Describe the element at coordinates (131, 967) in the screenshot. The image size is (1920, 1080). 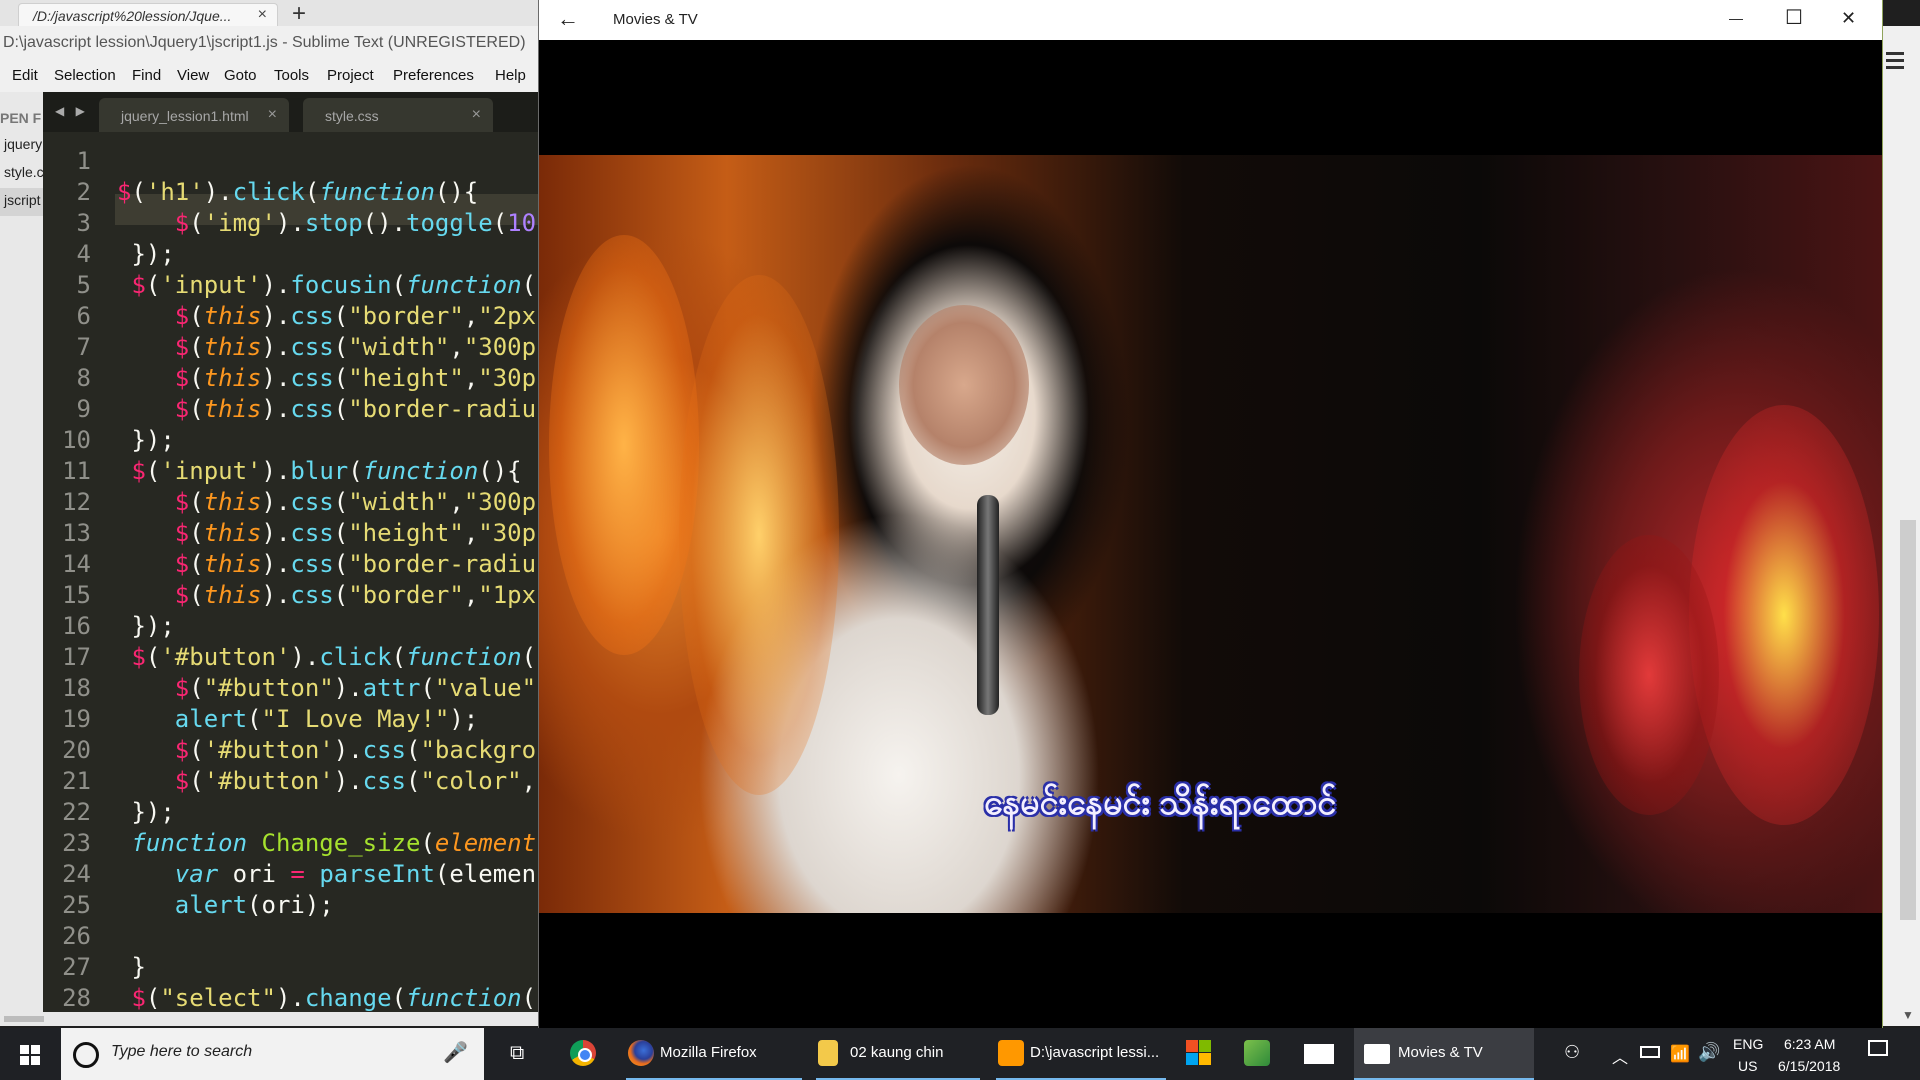
I see `code-line-27: }` at that location.